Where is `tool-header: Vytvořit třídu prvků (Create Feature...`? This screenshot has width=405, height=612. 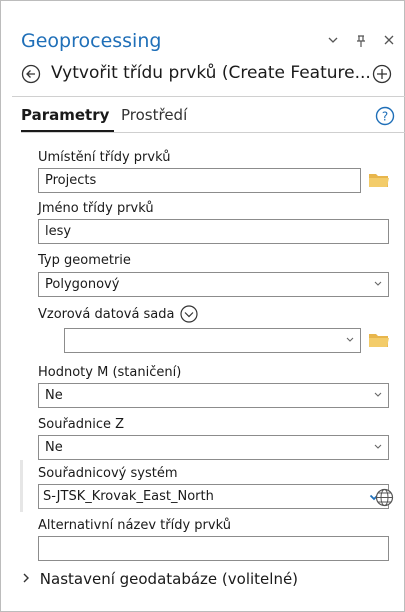 tool-header: Vytvořit třídu prvků (Create Feature... is located at coordinates (213, 75).